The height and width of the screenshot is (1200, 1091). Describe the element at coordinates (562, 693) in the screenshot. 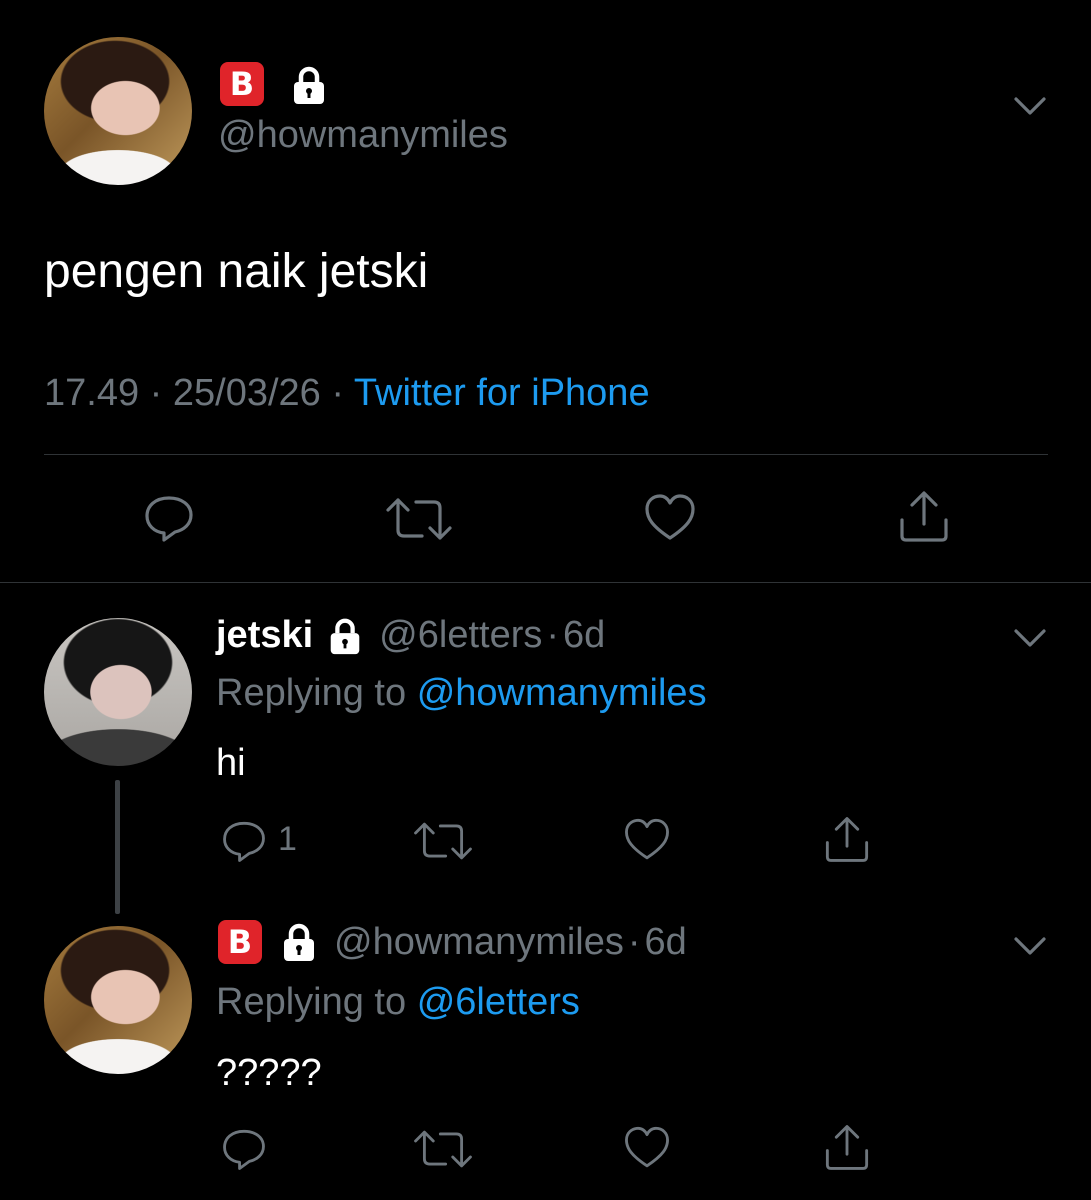

I see `mention-link: @howmanymiles` at that location.